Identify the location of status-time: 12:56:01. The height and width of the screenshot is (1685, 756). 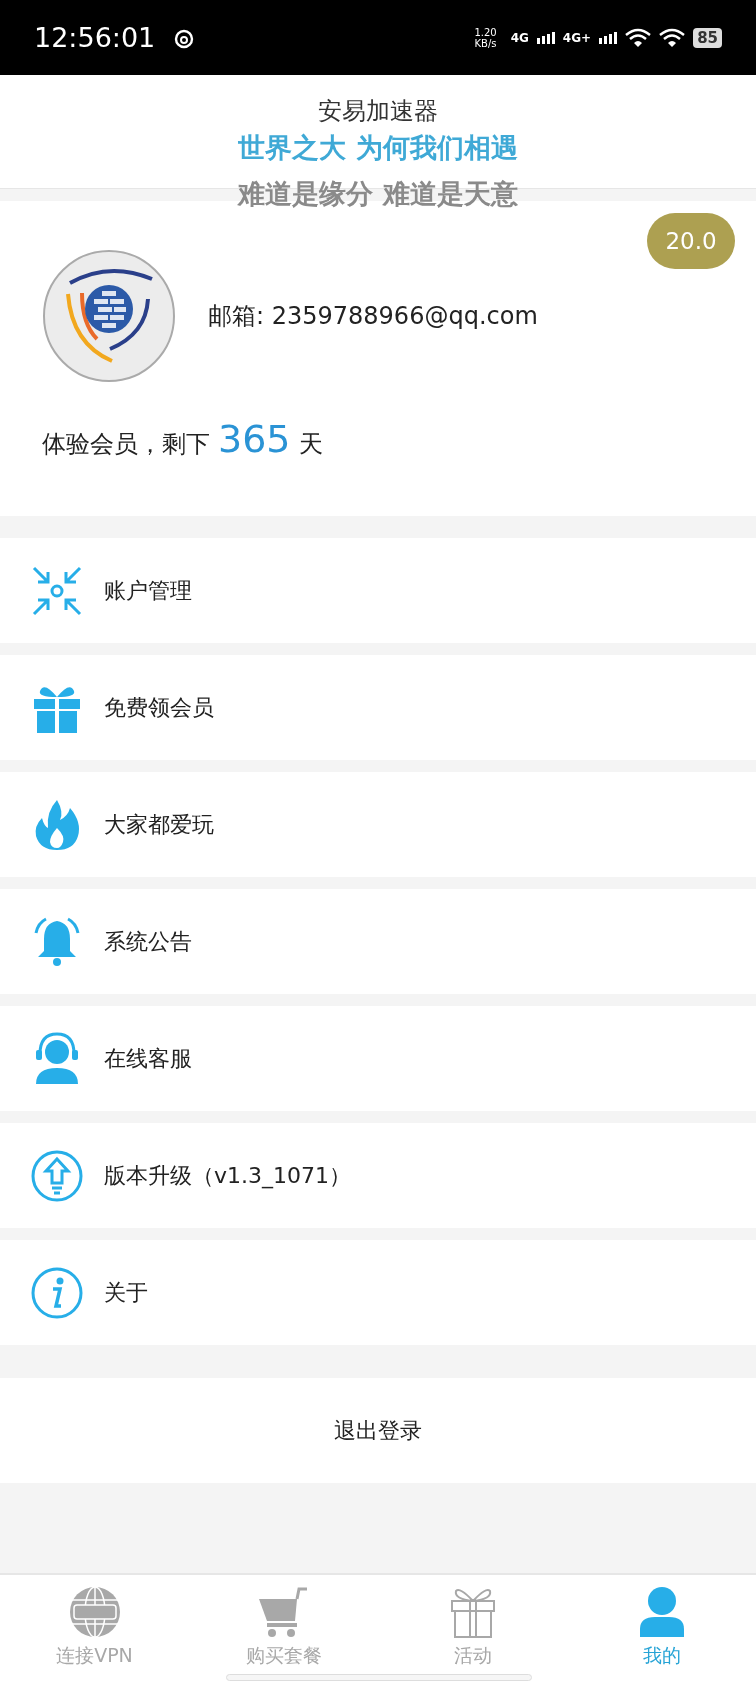
(95, 37).